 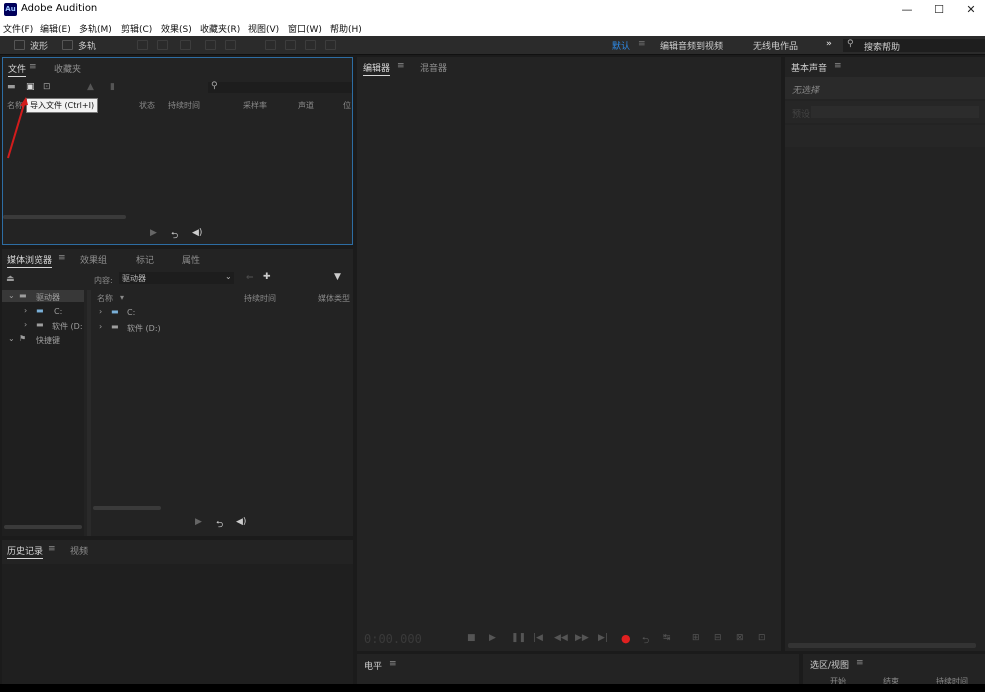 I want to click on tree-item-d: 软件 (D:, so click(x=67, y=326).